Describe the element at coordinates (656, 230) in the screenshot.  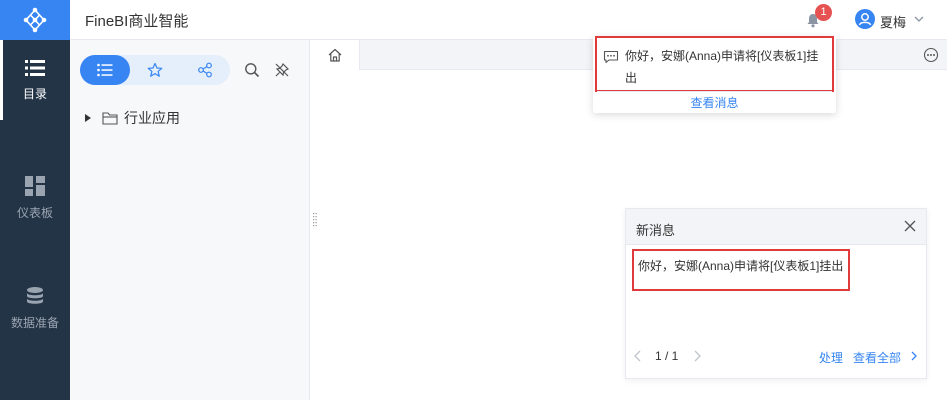
I see `message-card-title: 新消息` at that location.